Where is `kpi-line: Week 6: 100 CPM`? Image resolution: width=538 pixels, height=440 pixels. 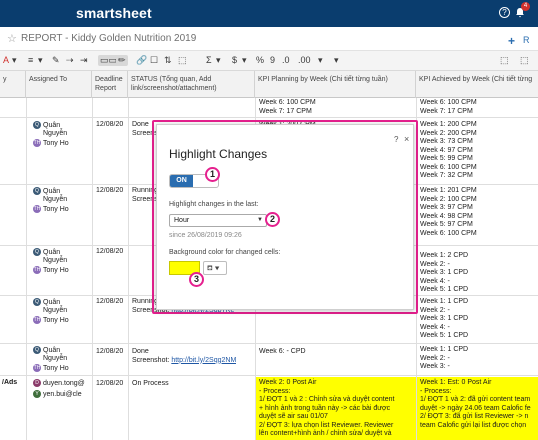 kpi-line: Week 6: 100 CPM is located at coordinates (448, 102).